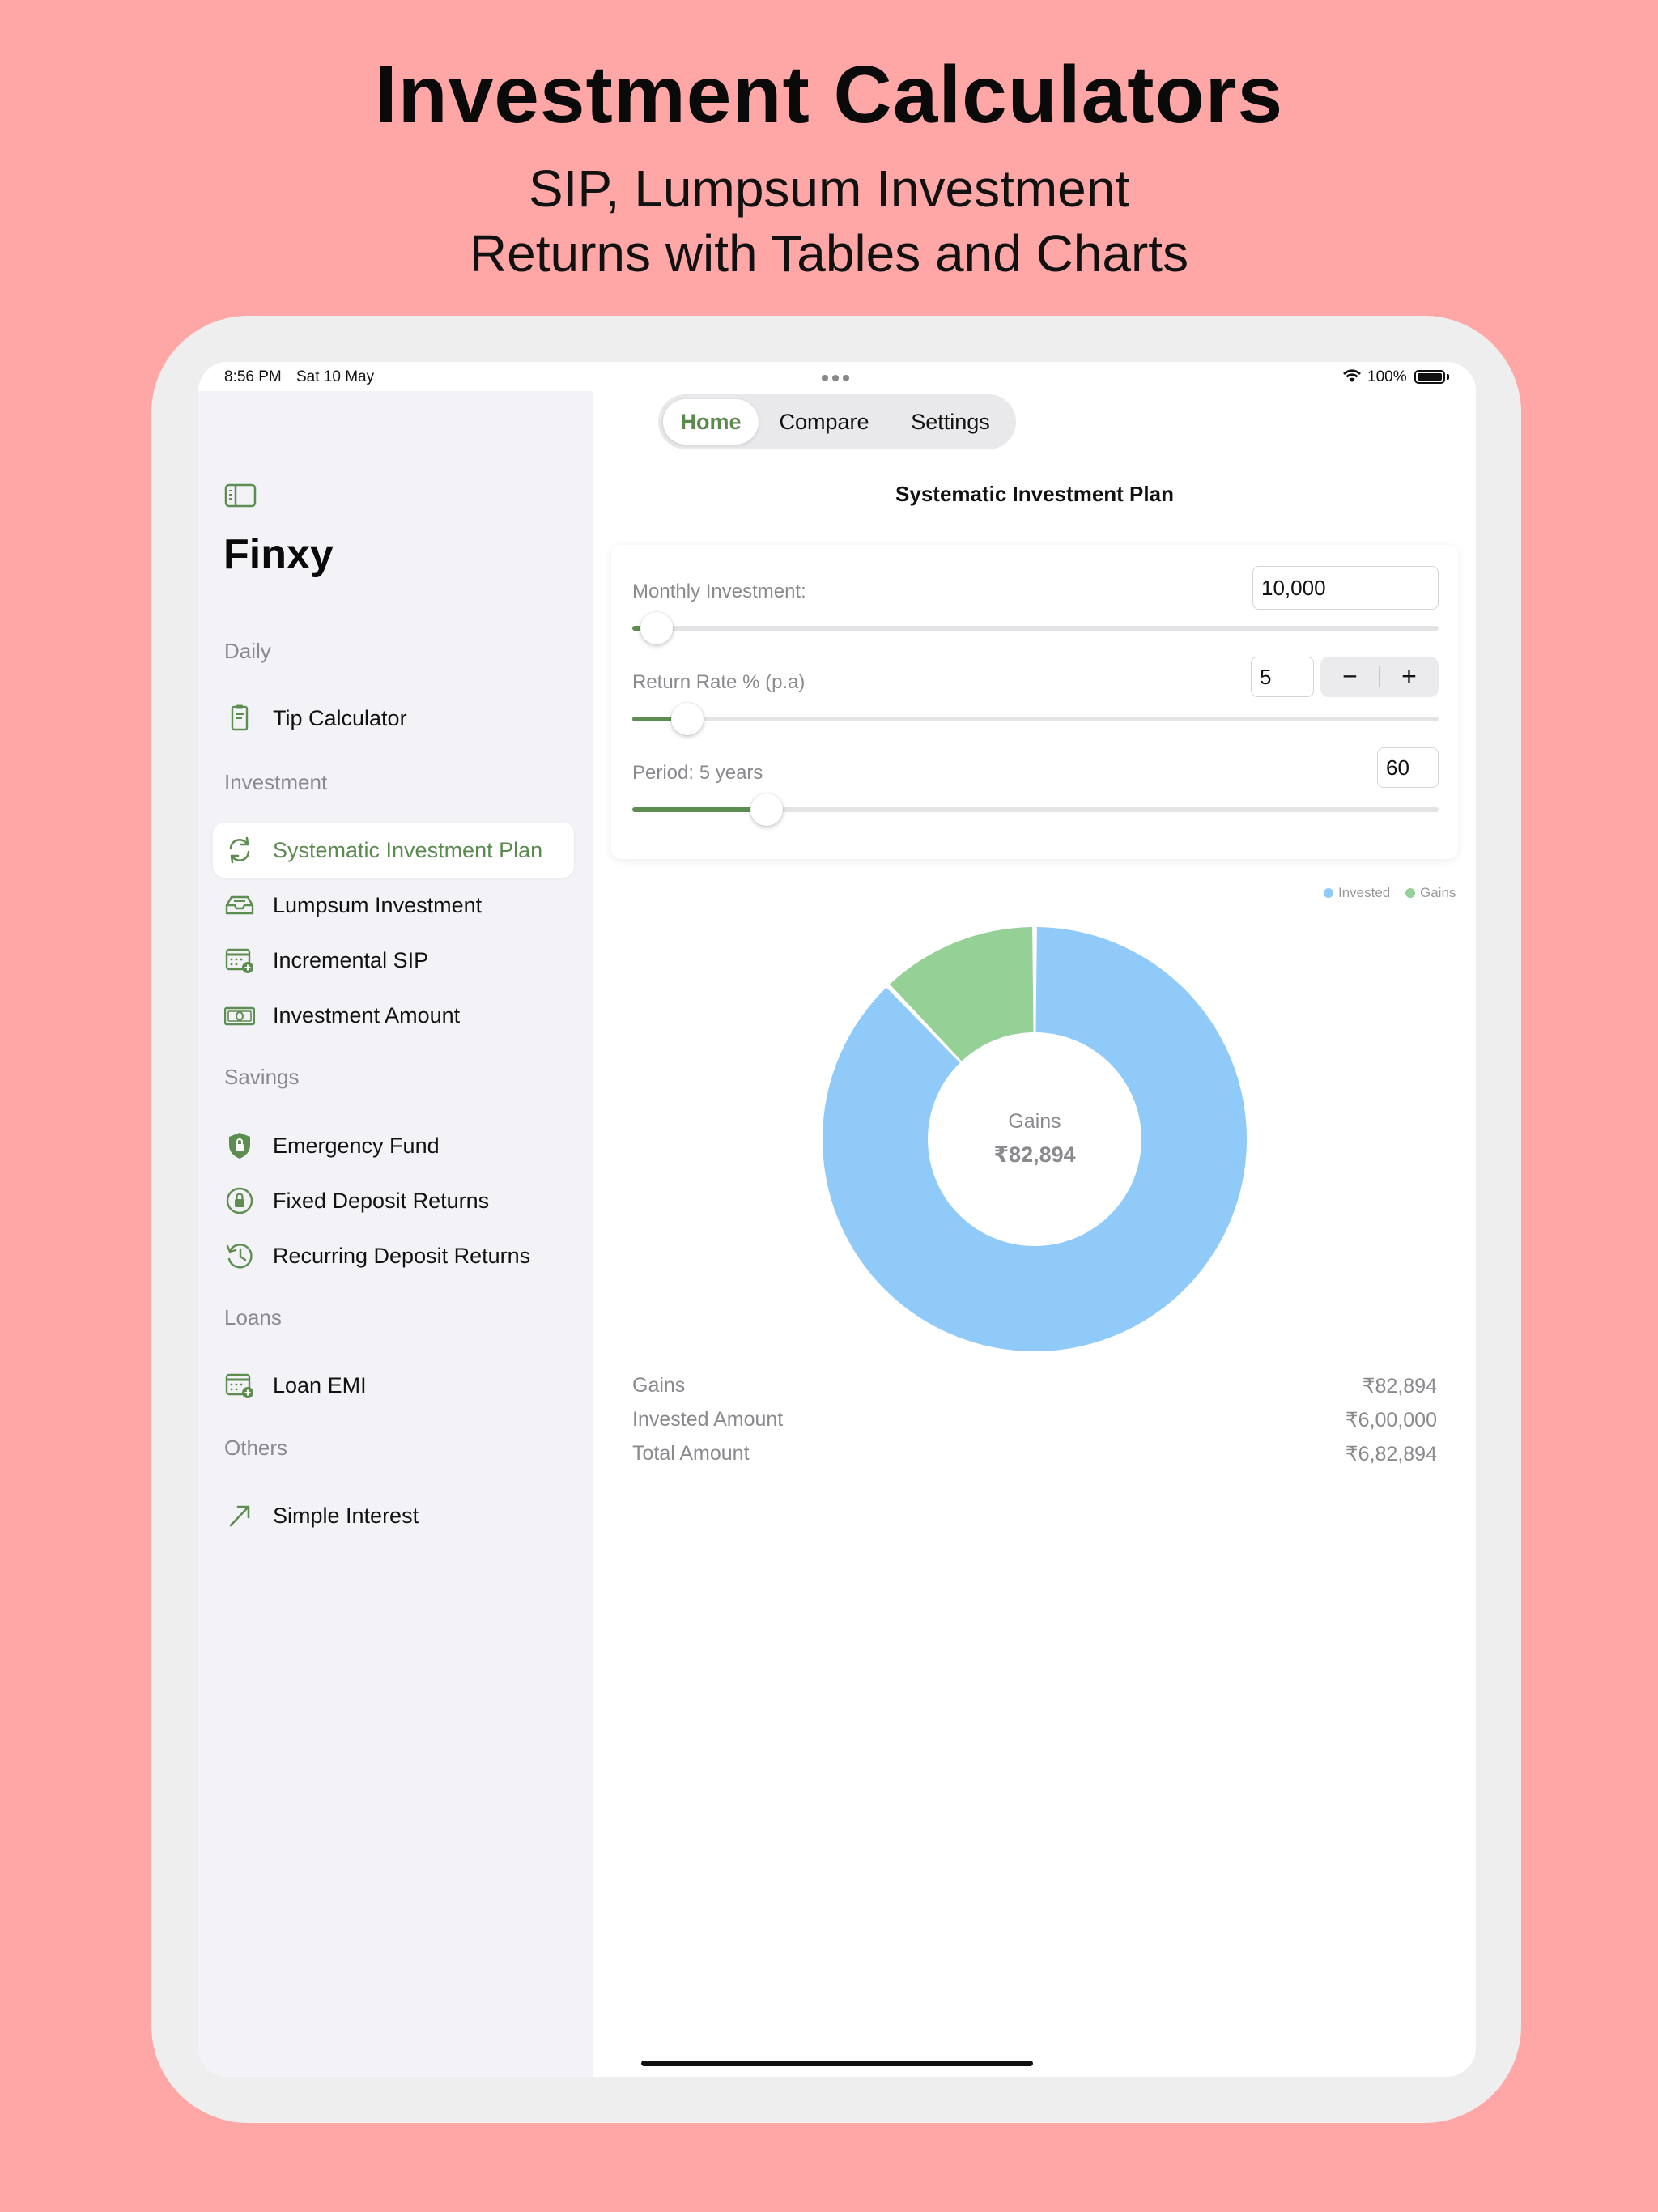 Image resolution: width=1658 pixels, height=2212 pixels. Describe the element at coordinates (239, 1516) in the screenshot. I see `arrow-up-right-icon` at that location.